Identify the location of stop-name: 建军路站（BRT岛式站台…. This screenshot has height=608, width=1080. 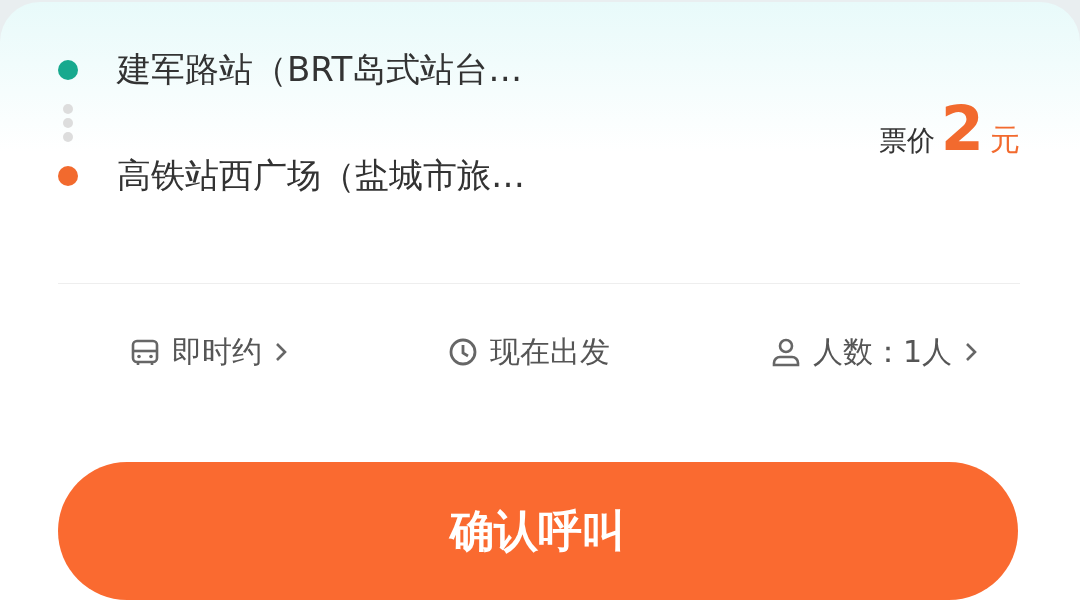
(320, 69).